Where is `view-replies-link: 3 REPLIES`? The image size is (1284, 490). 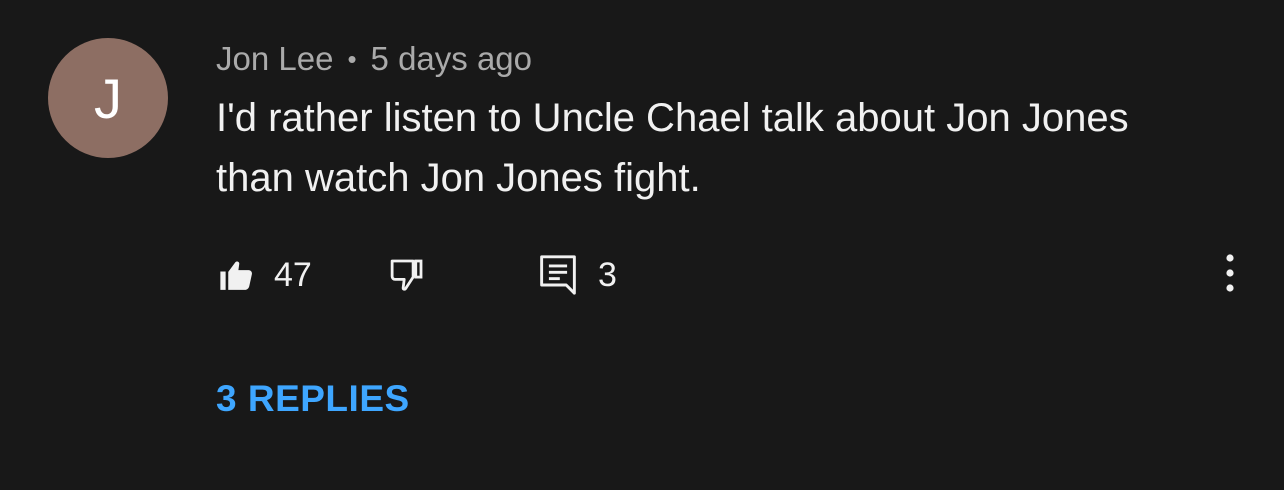
view-replies-link: 3 REPLIES is located at coordinates (313, 399).